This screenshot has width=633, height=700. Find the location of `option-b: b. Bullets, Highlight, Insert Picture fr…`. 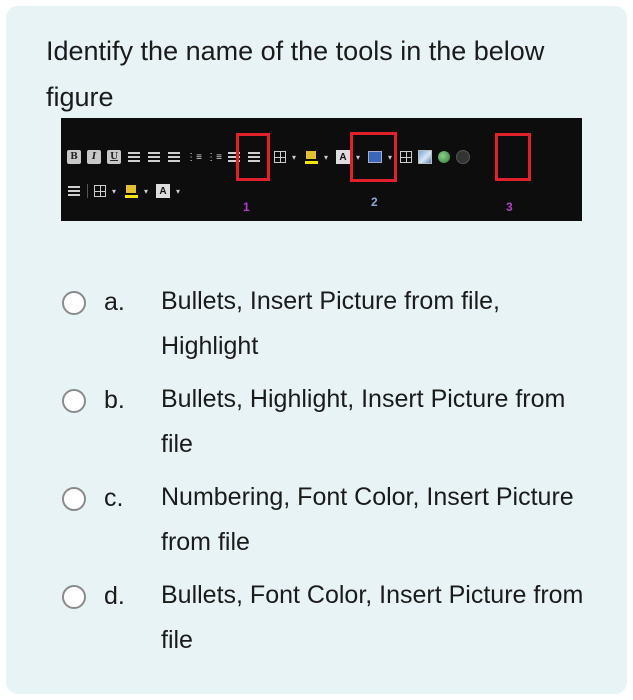

option-b: b. Bullets, Highlight, Insert Picture fr… is located at coordinates (332, 428).